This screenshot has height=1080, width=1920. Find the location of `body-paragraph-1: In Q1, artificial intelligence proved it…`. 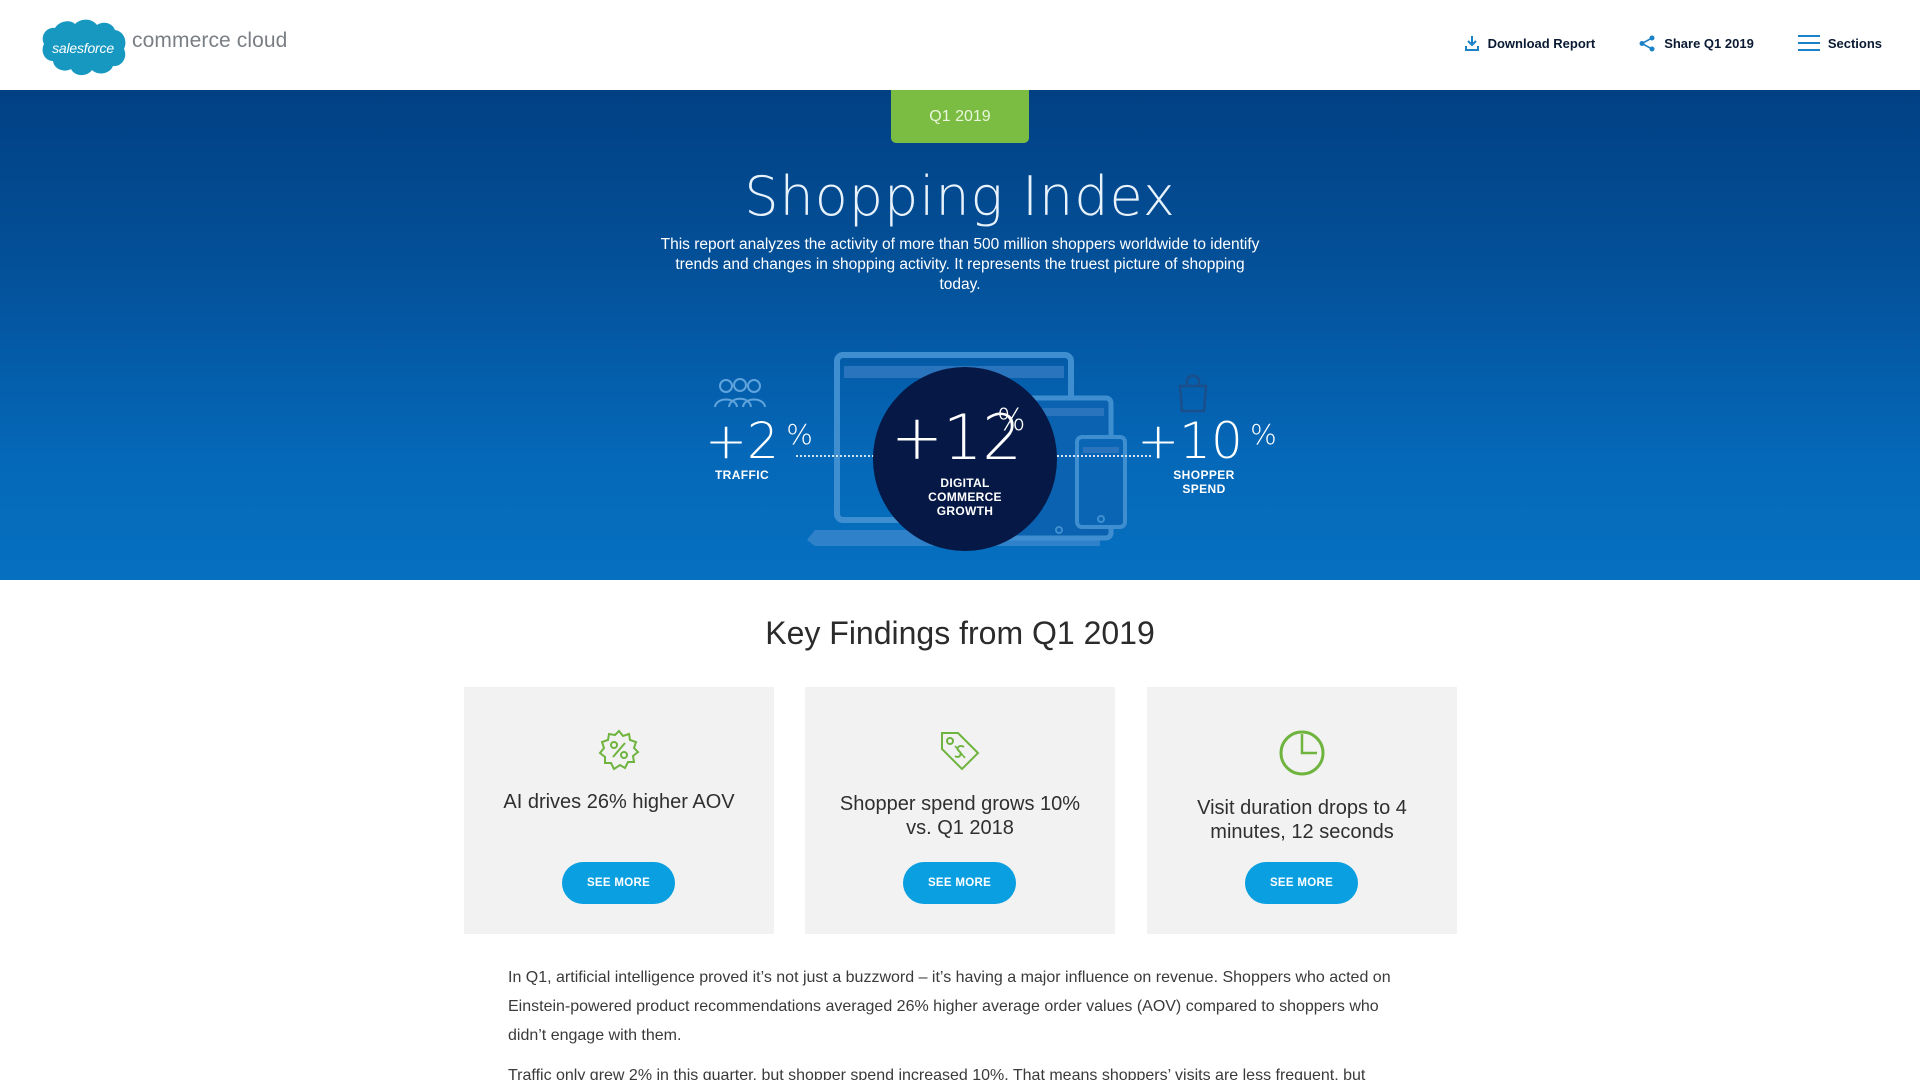

body-paragraph-1: In Q1, artificial intelligence proved it… is located at coordinates (949, 1006).